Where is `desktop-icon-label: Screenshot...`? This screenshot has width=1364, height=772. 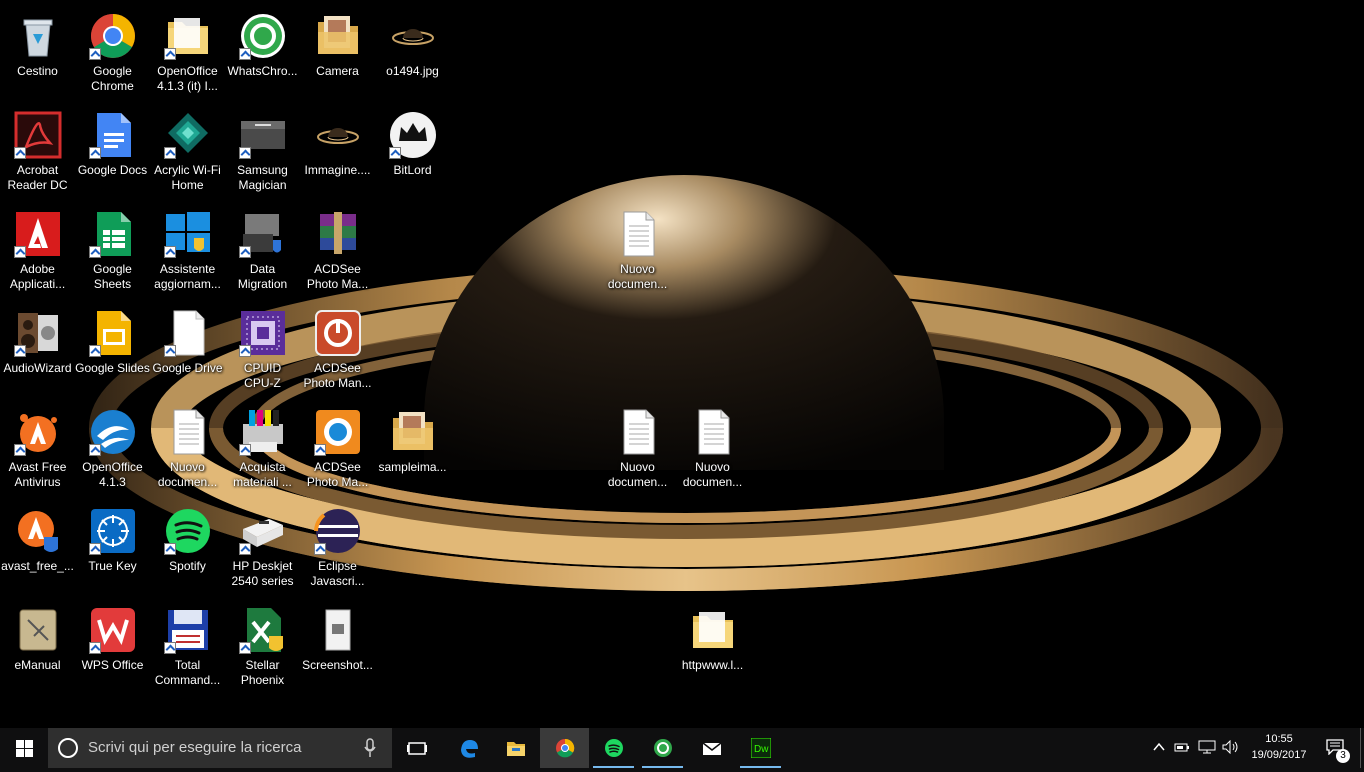
desktop-icon-label: Screenshot... is located at coordinates (337, 665).